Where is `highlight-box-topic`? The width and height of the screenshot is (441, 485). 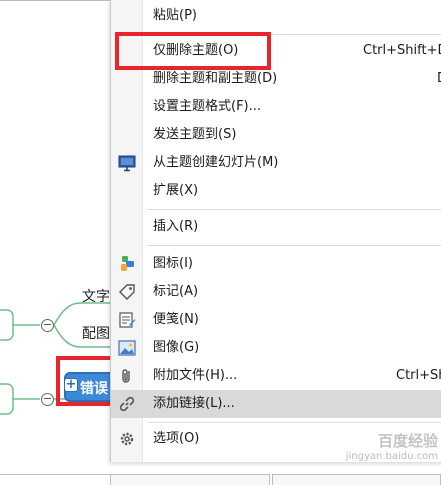
highlight-box-topic is located at coordinates (86, 381).